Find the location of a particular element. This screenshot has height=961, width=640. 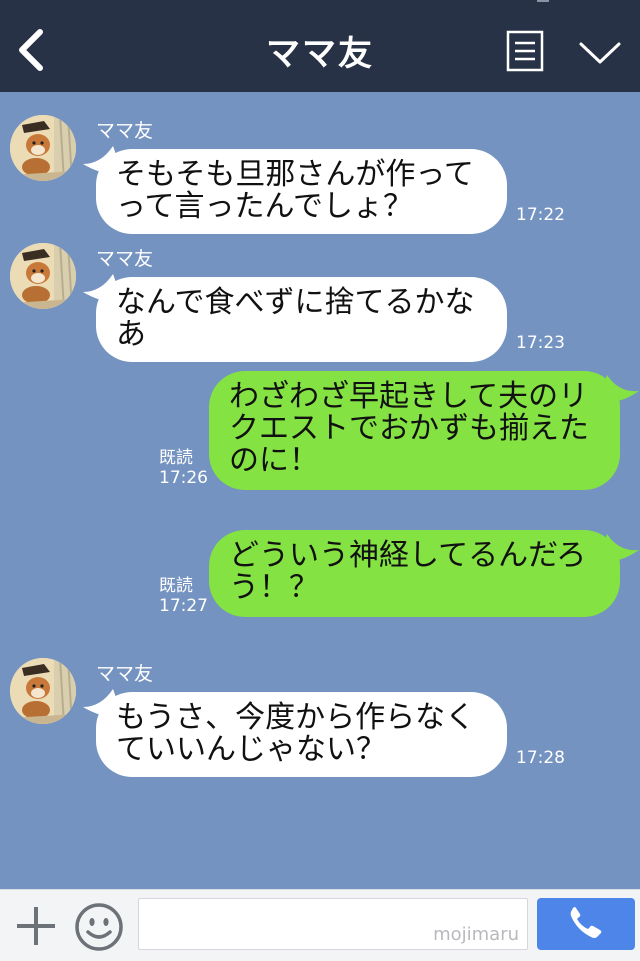

menu-button is located at coordinates (525, 51).